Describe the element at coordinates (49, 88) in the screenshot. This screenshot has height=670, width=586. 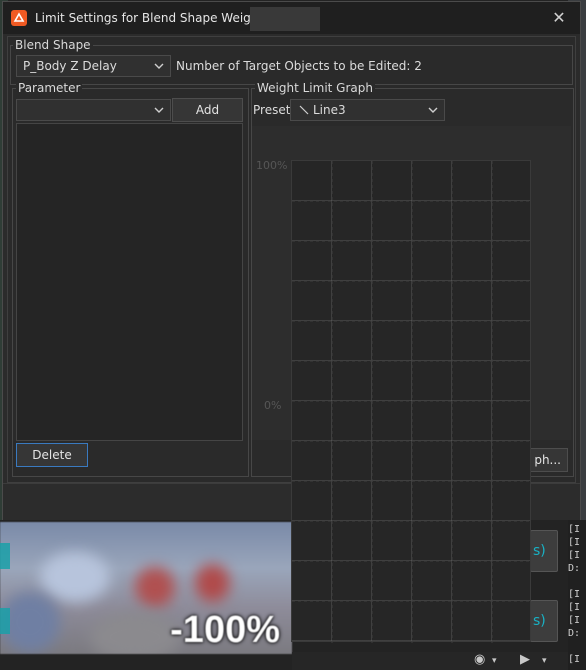
I see `parameter-group-label: Parameter` at that location.